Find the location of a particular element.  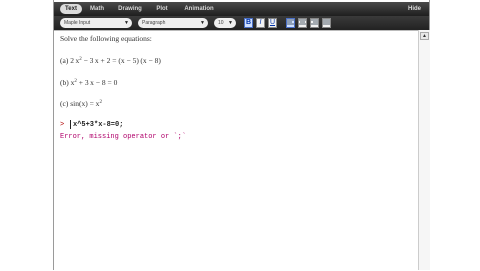

scroll-up-button: ▲ is located at coordinates (424, 36).